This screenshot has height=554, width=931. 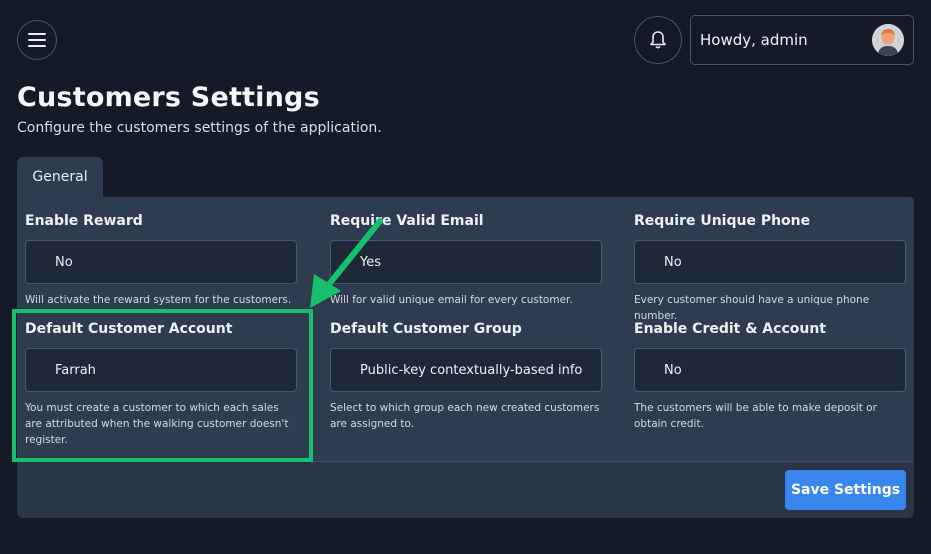 I want to click on bell-icon, so click(x=658, y=40).